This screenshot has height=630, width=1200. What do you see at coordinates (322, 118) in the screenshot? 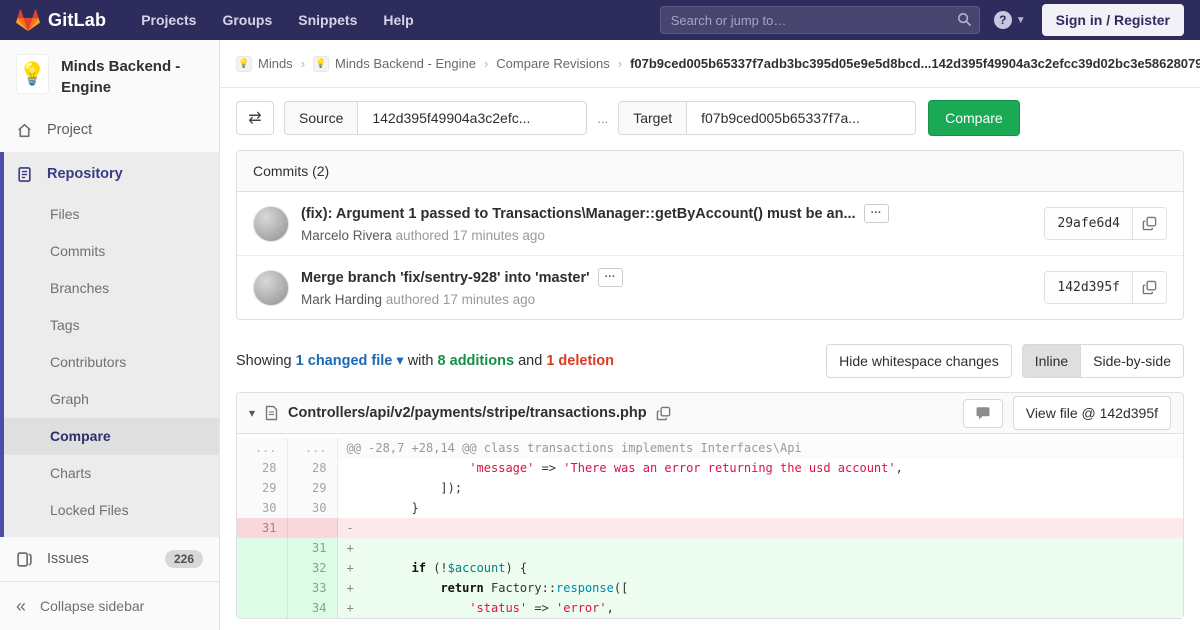
I see `source-label: Source` at bounding box center [322, 118].